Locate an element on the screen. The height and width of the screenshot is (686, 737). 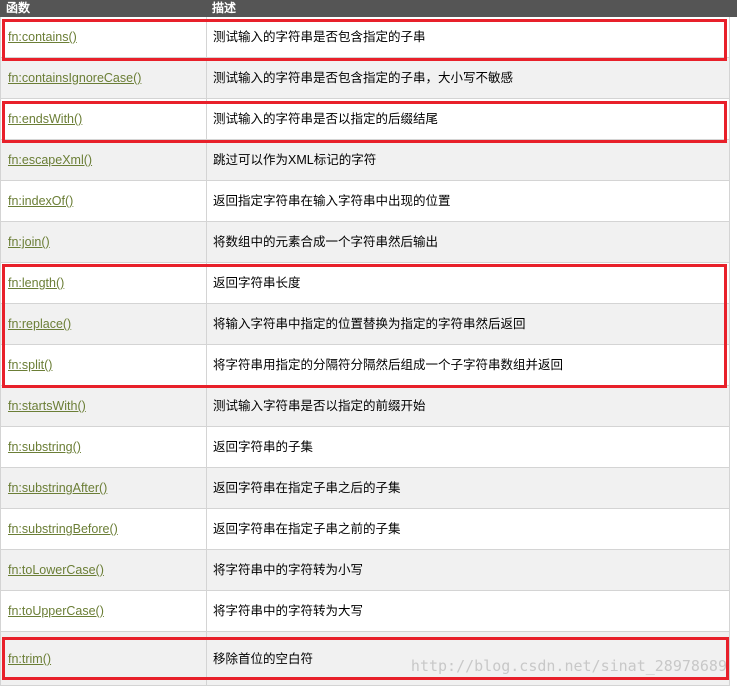
table-row: fn:substringBefore() 返回字符串在指定子串之前的子集 is located at coordinates (365, 529).